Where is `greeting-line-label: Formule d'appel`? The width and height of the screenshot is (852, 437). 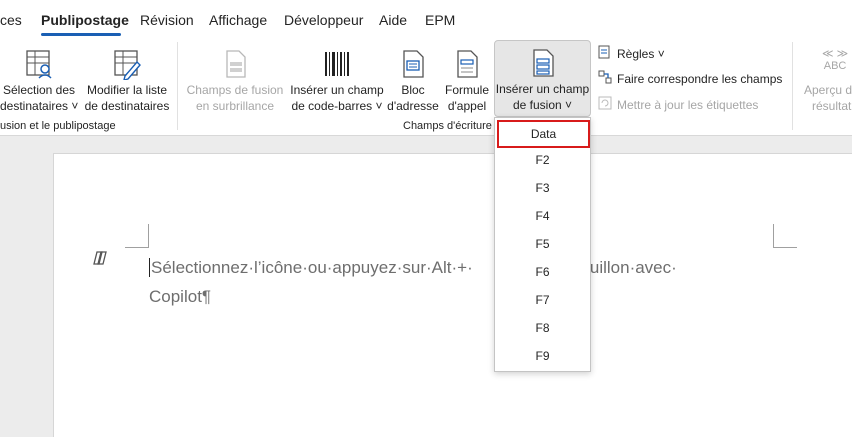
greeting-line-label: Formule d'appel is located at coordinates (466, 98).